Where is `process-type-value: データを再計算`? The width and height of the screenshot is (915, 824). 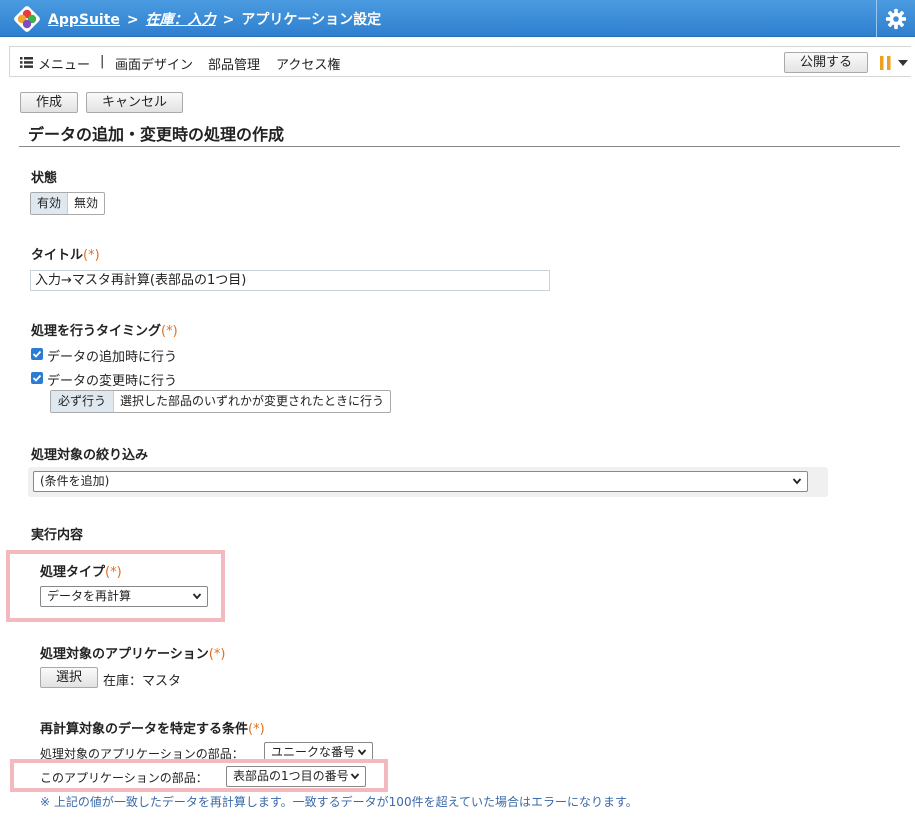 process-type-value: データを再計算 is located at coordinates (89, 596).